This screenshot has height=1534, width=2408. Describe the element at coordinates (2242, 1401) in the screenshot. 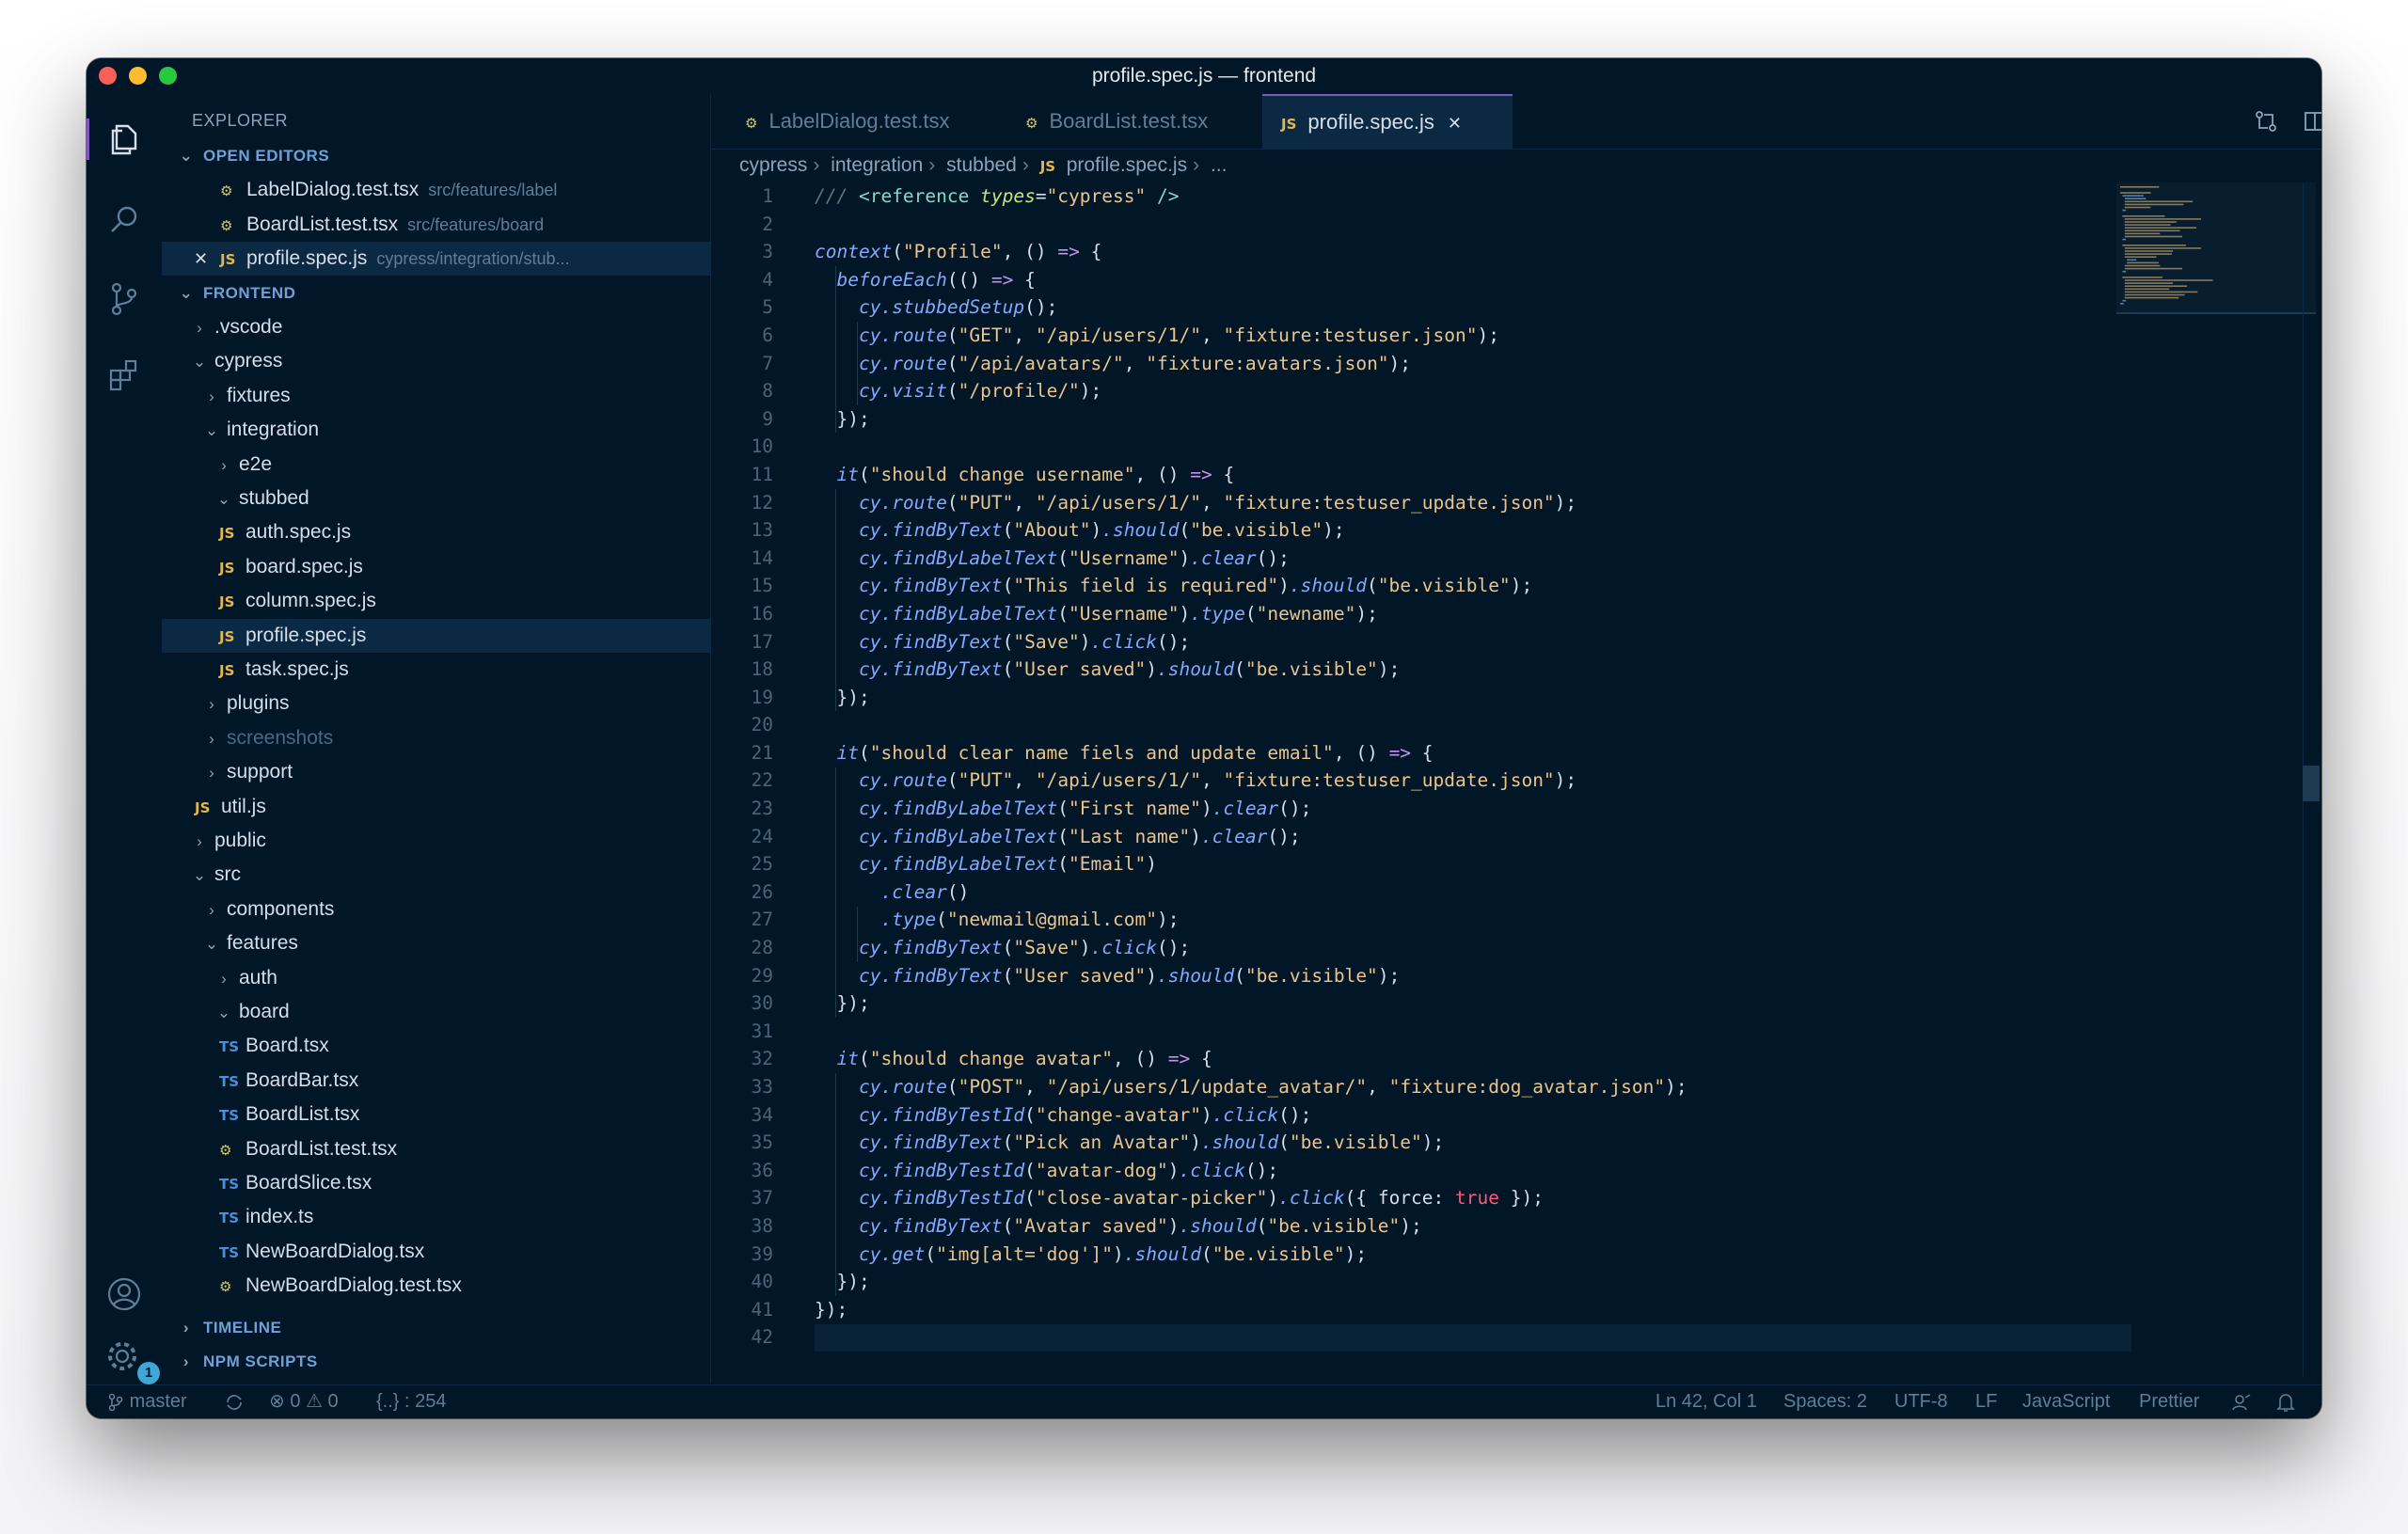

I see `feedback-button` at that location.